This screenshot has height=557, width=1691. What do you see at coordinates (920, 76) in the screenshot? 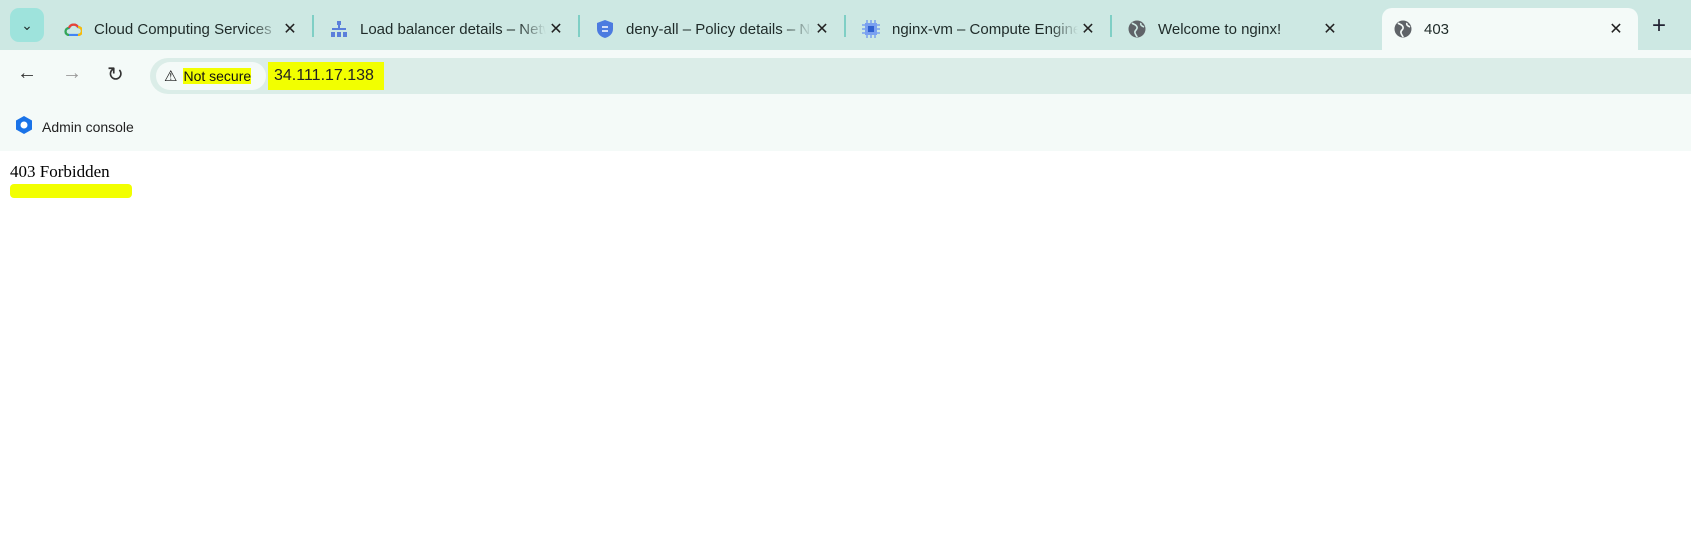
I see `address-bar: ⚠ Not secure 34.111.17.138` at bounding box center [920, 76].